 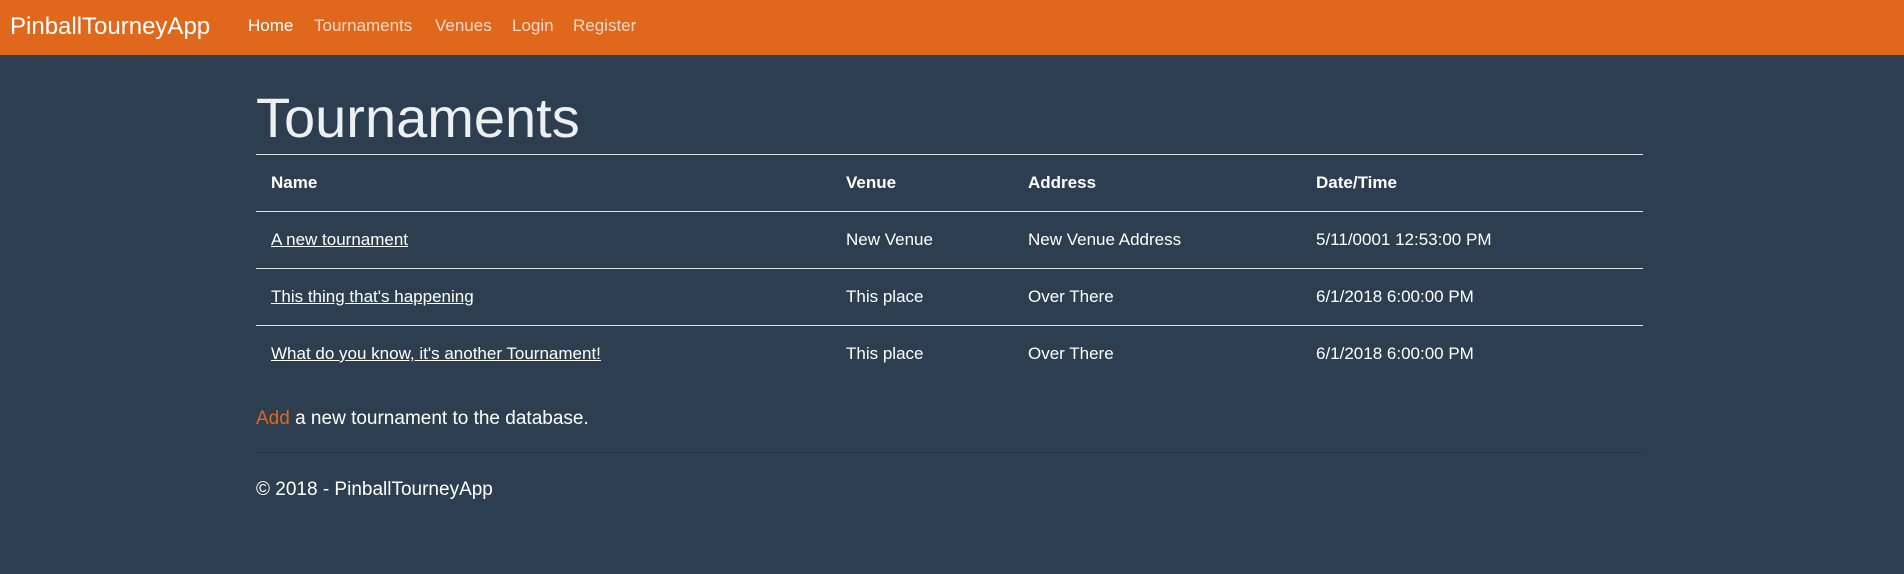 What do you see at coordinates (439, 418) in the screenshot?
I see `add-description: a new tournament to the database.` at bounding box center [439, 418].